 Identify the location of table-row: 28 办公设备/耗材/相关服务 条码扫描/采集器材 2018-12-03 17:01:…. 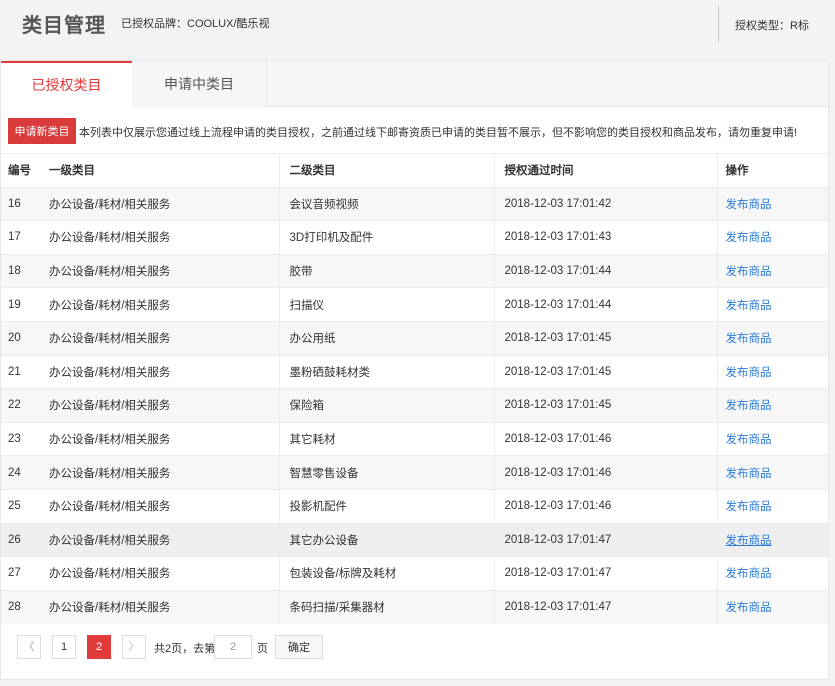
(414, 606).